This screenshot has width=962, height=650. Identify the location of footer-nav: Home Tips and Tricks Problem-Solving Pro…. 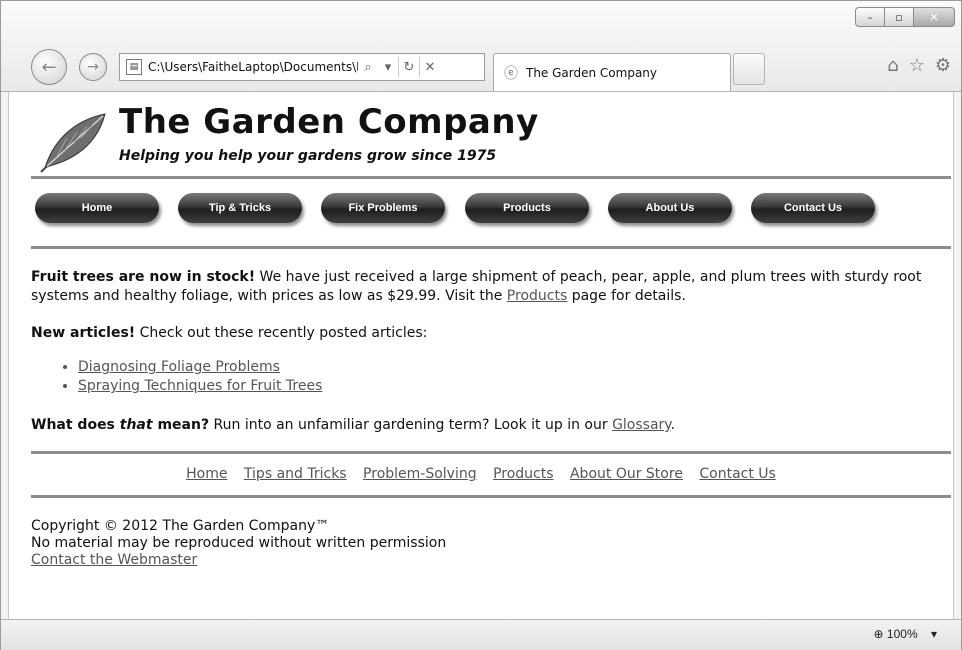
(481, 474).